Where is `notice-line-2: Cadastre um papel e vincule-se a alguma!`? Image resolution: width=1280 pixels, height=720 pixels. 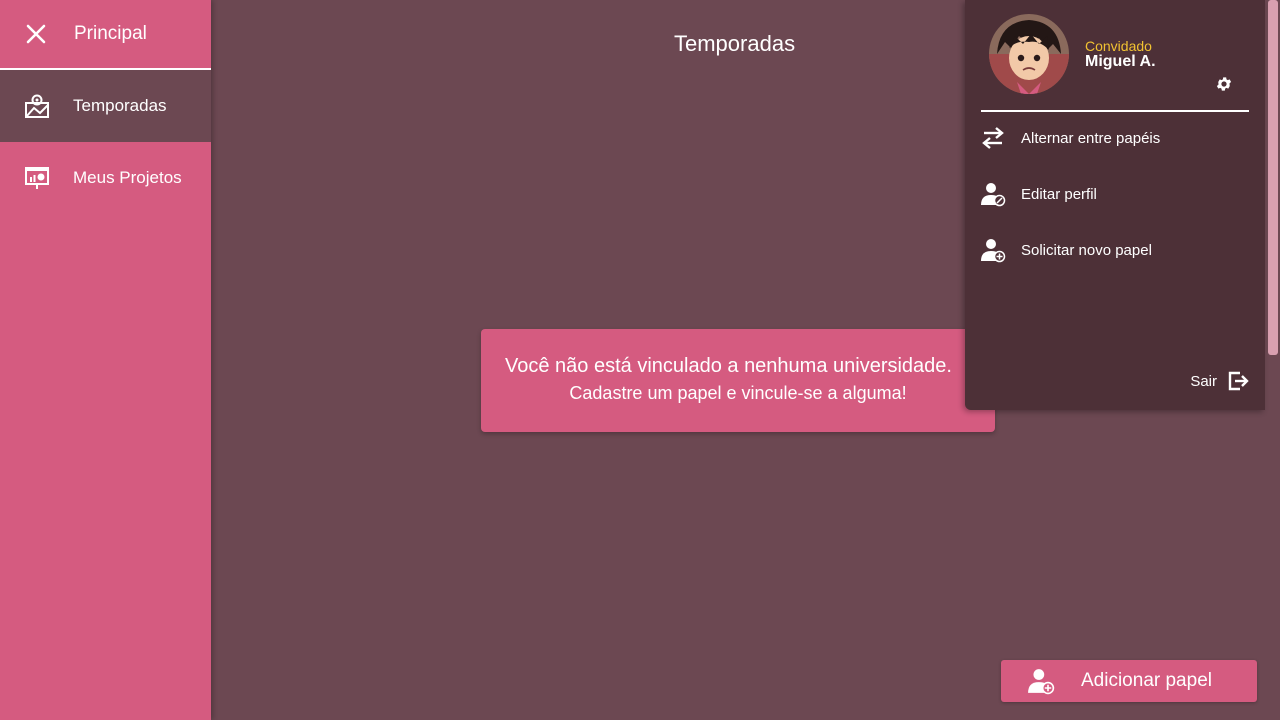
notice-line-2: Cadastre um papel e vincule-se a alguma! is located at coordinates (738, 393).